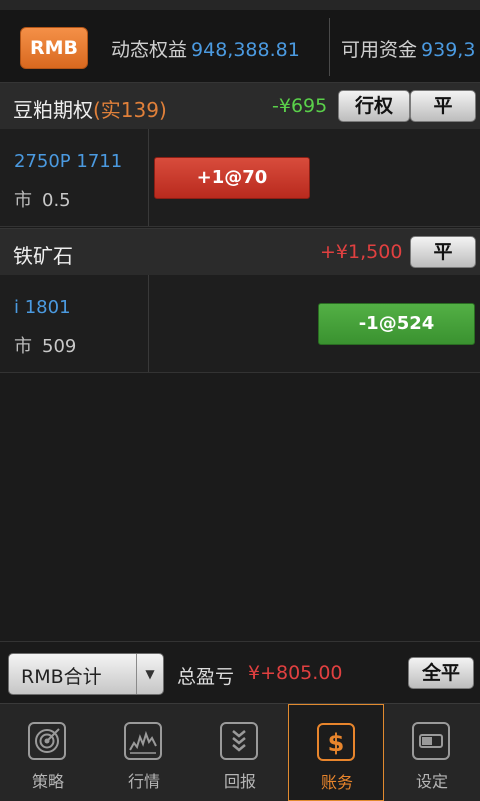 The height and width of the screenshot is (801, 480). I want to click on currency-total-select: RMB合计 ▼, so click(86, 674).